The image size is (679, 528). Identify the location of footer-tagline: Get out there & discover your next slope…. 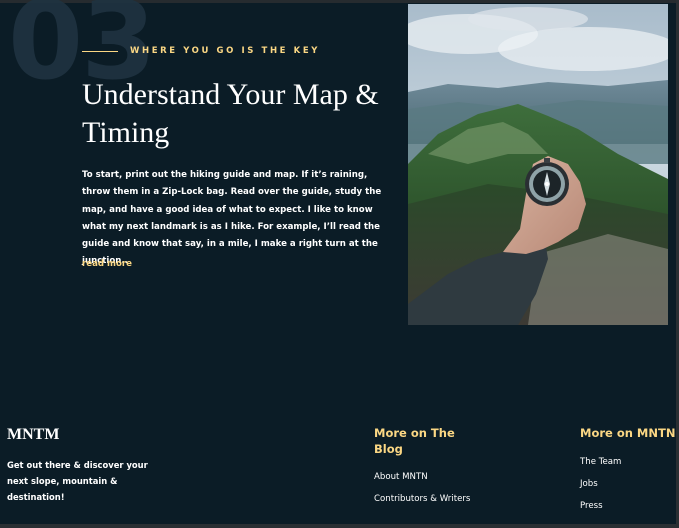
(77, 481).